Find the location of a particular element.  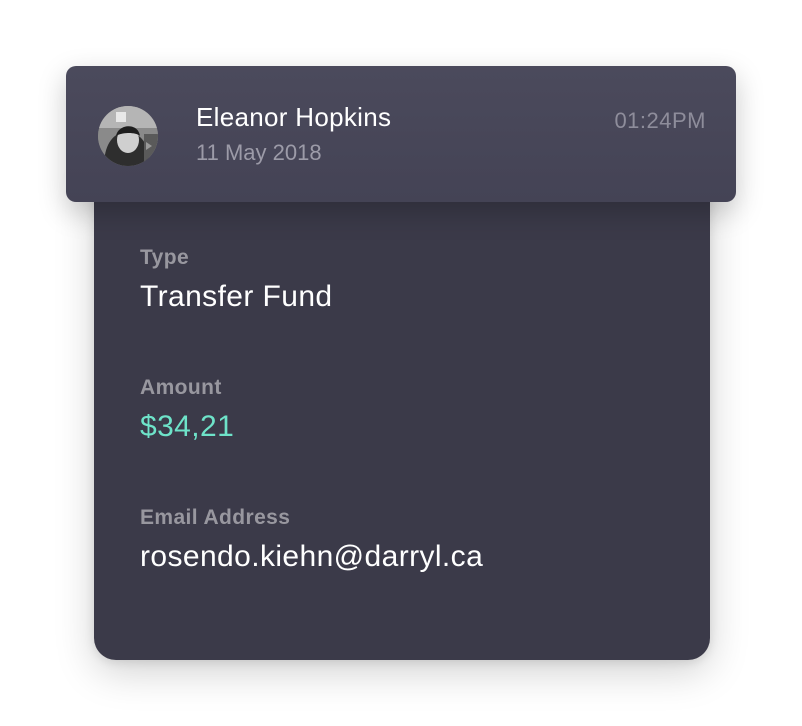

email-label: Email Address is located at coordinates (215, 517).